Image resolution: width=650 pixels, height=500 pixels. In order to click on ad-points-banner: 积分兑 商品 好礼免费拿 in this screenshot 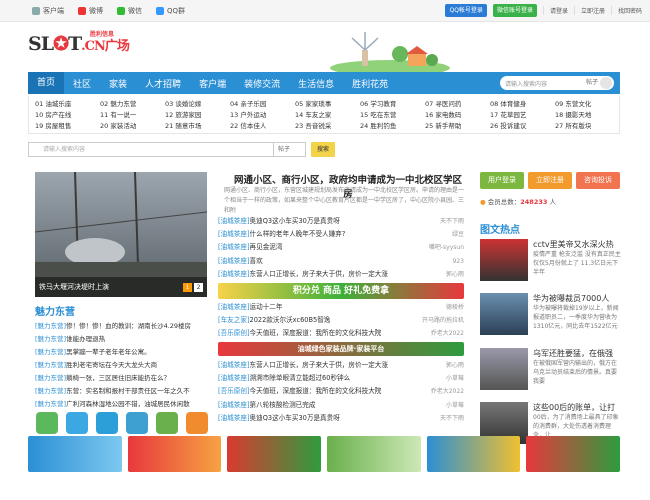, I will do `click(341, 291)`.